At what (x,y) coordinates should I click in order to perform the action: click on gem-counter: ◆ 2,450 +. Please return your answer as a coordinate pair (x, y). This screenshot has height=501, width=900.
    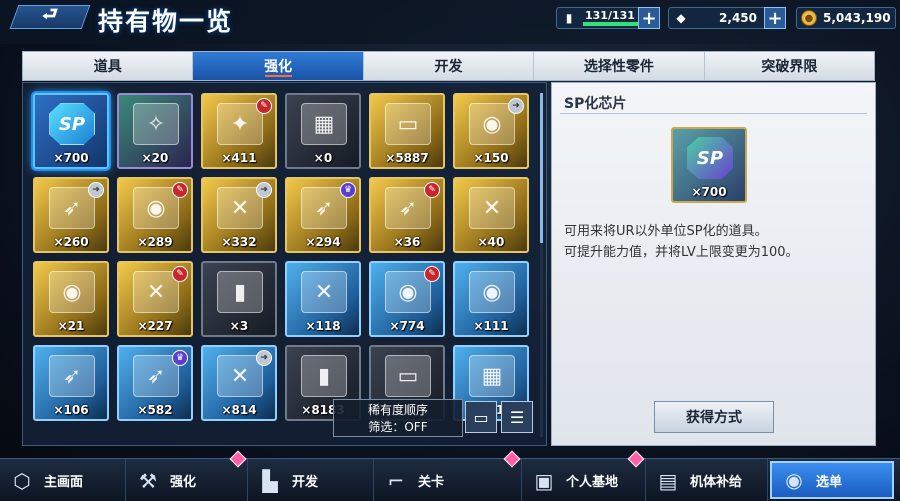
    Looking at the image, I should click on (727, 18).